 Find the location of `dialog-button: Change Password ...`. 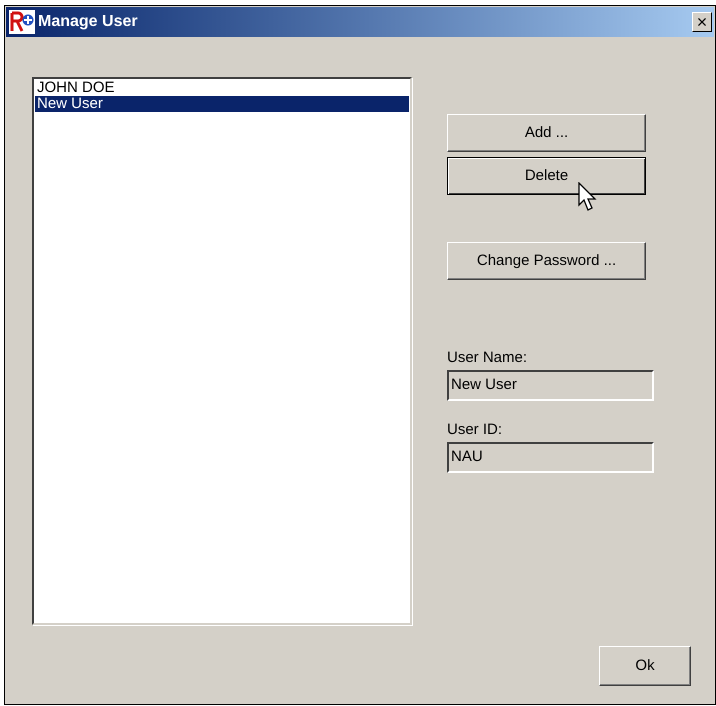

dialog-button: Change Password ... is located at coordinates (546, 261).